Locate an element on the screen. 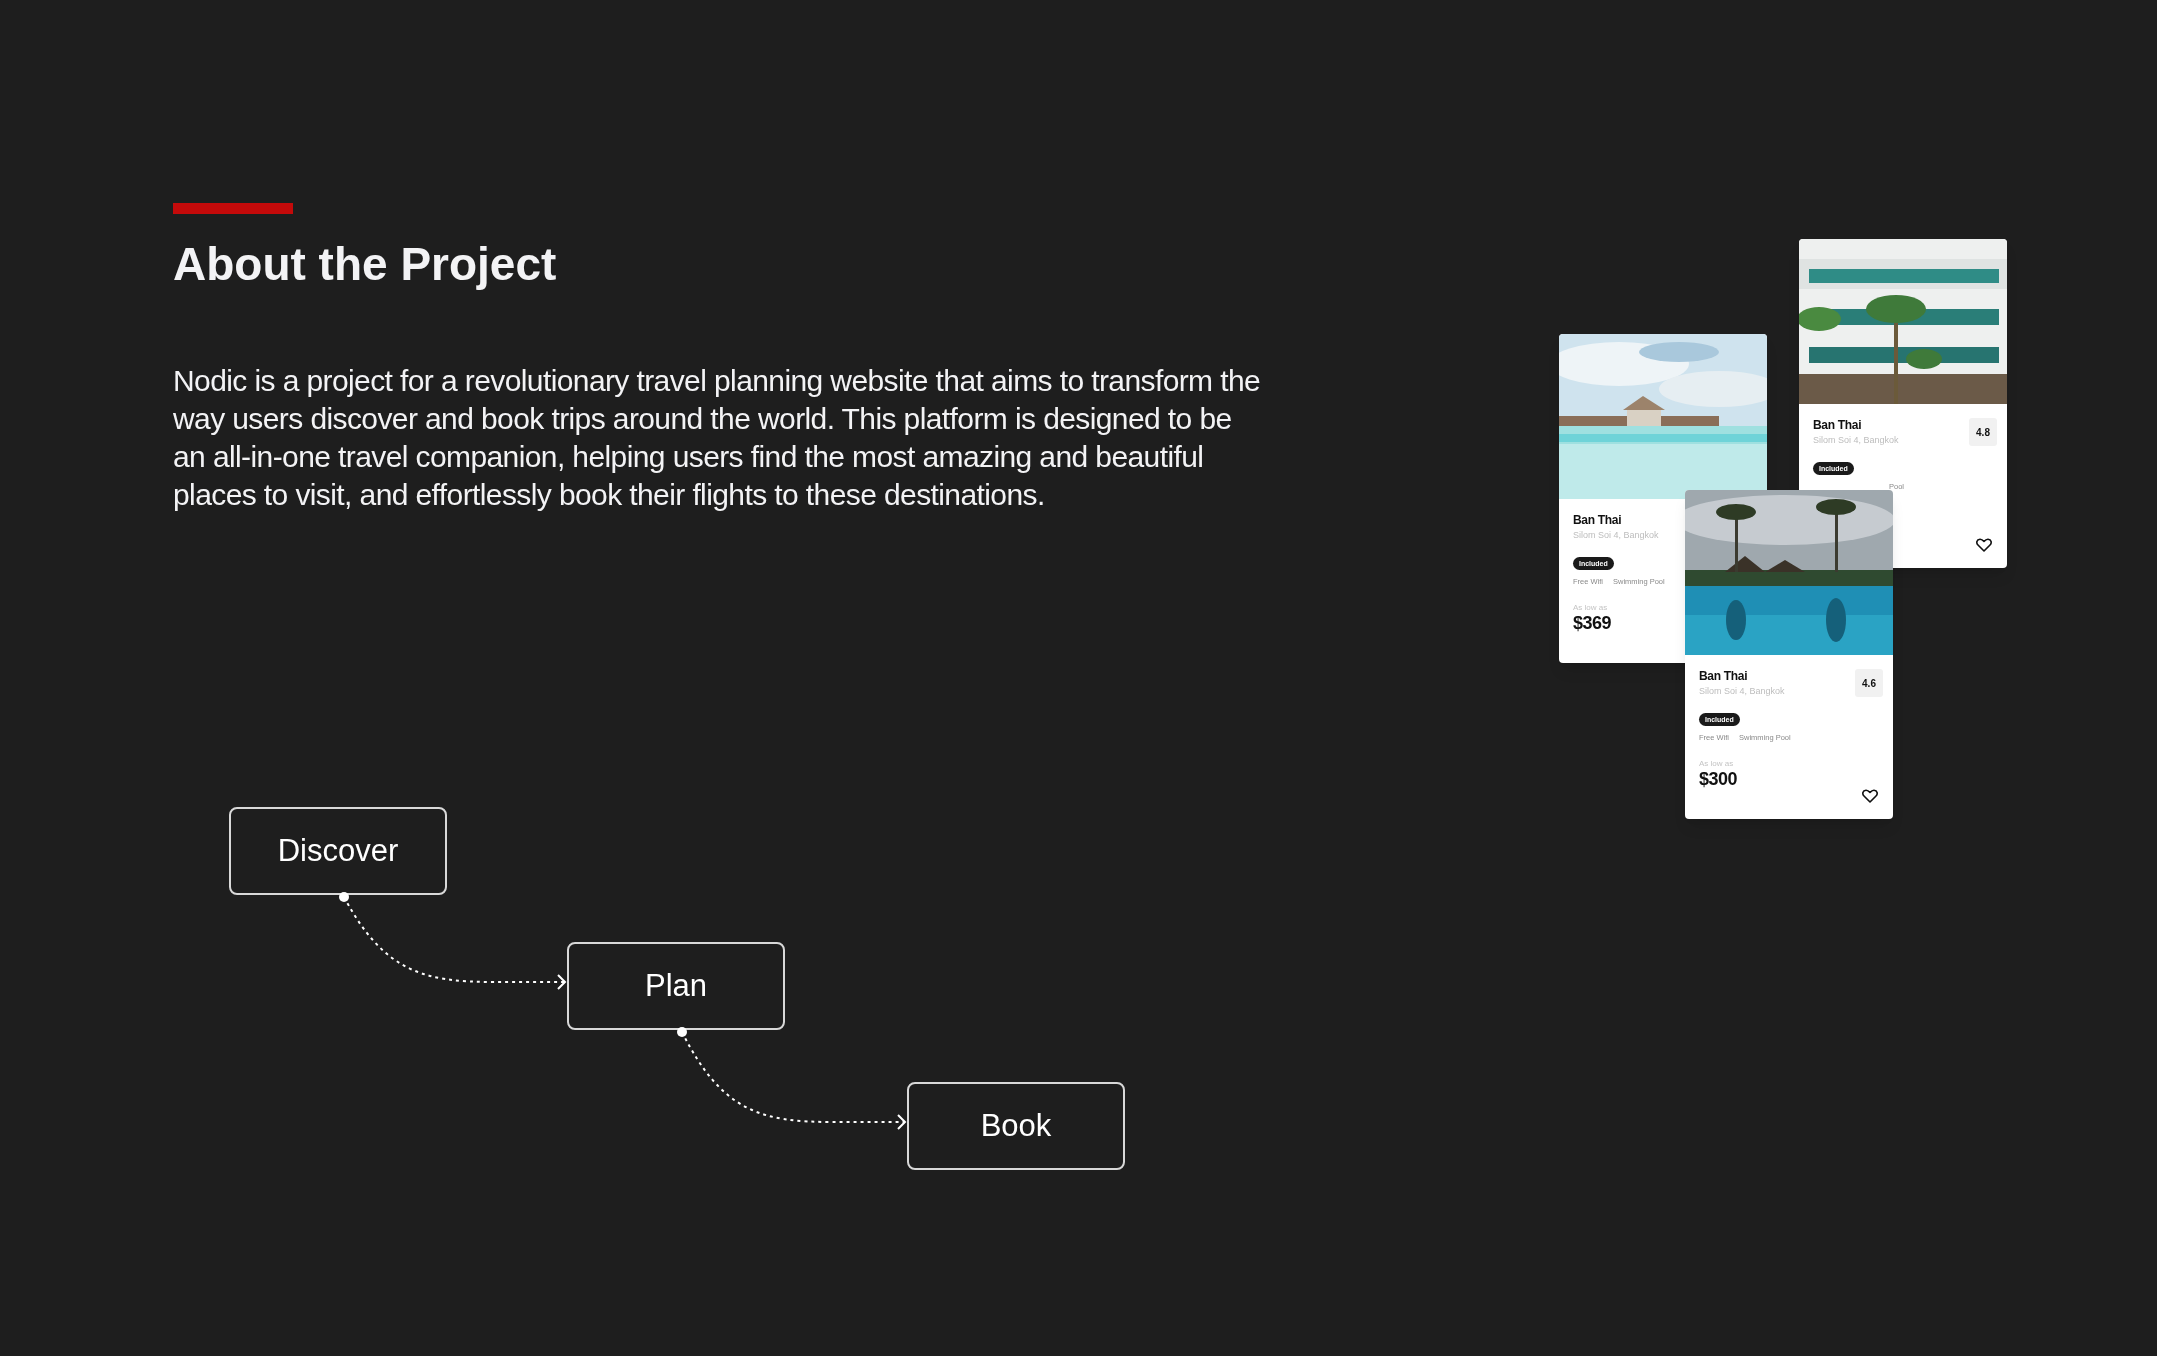  price: $369 is located at coordinates (1592, 623).